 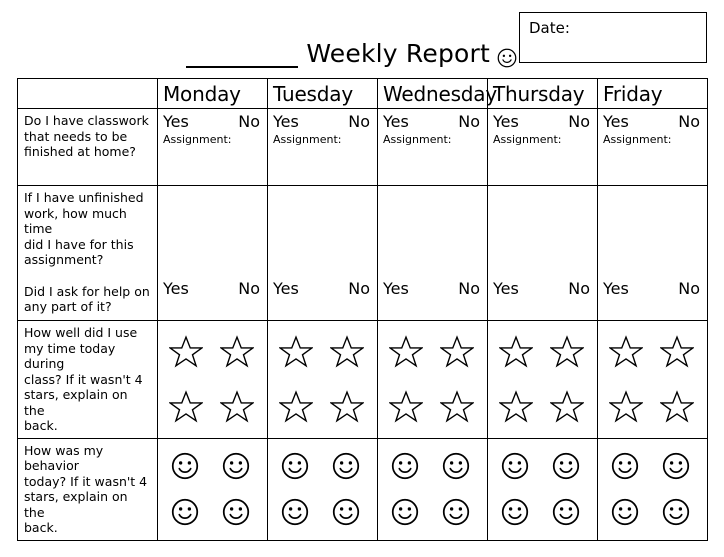 What do you see at coordinates (87, 291) in the screenshot?
I see `question-line: Did I ask for help on` at bounding box center [87, 291].